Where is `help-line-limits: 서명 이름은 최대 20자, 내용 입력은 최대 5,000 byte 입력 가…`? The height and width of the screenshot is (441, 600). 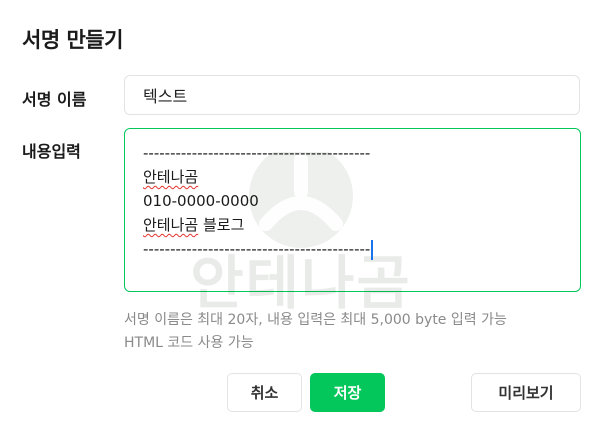
help-line-limits: 서명 이름은 최대 20자, 내용 입력은 최대 5,000 byte 입력 가… is located at coordinates (315, 320).